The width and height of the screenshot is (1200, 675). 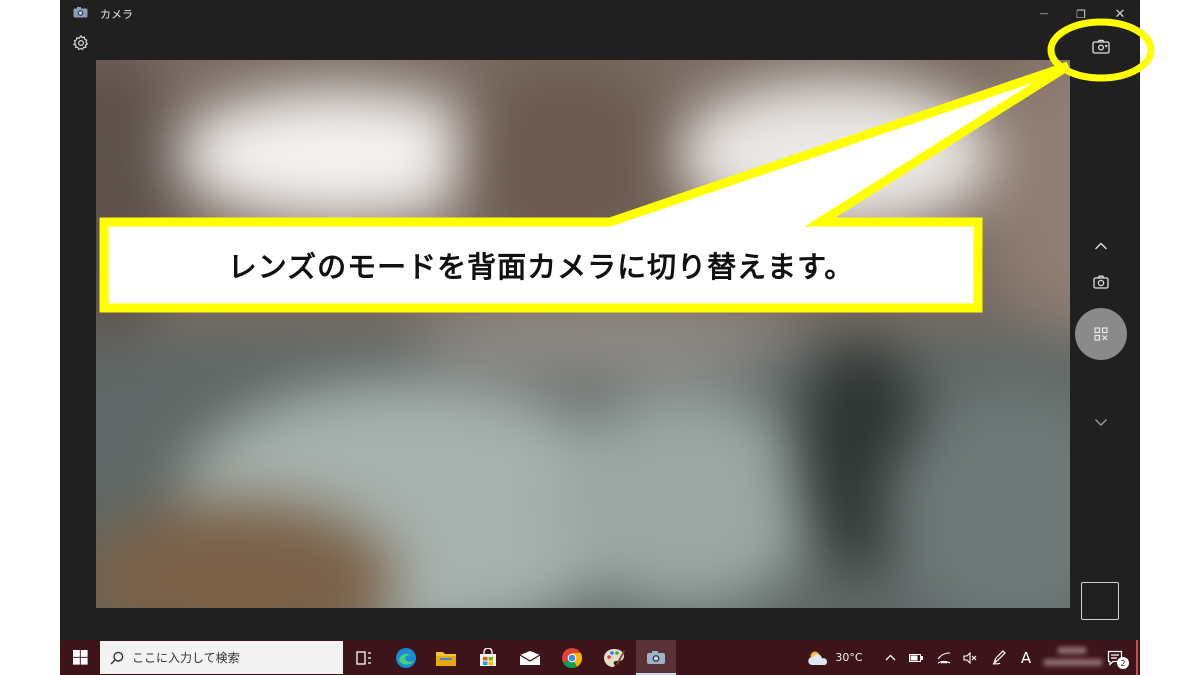 I want to click on mode-up-button, so click(x=1101, y=246).